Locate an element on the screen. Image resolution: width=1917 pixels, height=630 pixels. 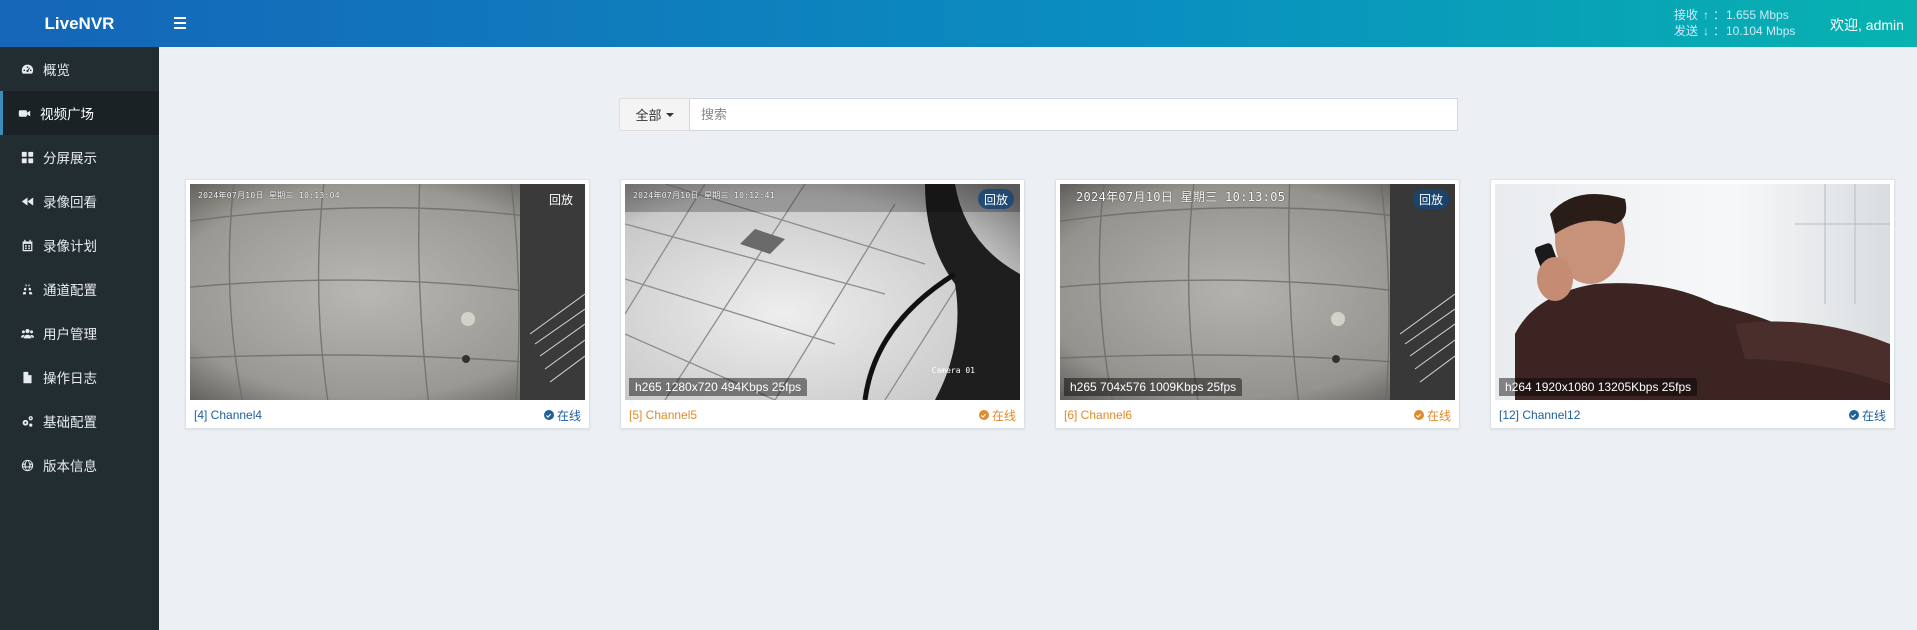
channel-name: [6] Channel6 is located at coordinates (1098, 415).